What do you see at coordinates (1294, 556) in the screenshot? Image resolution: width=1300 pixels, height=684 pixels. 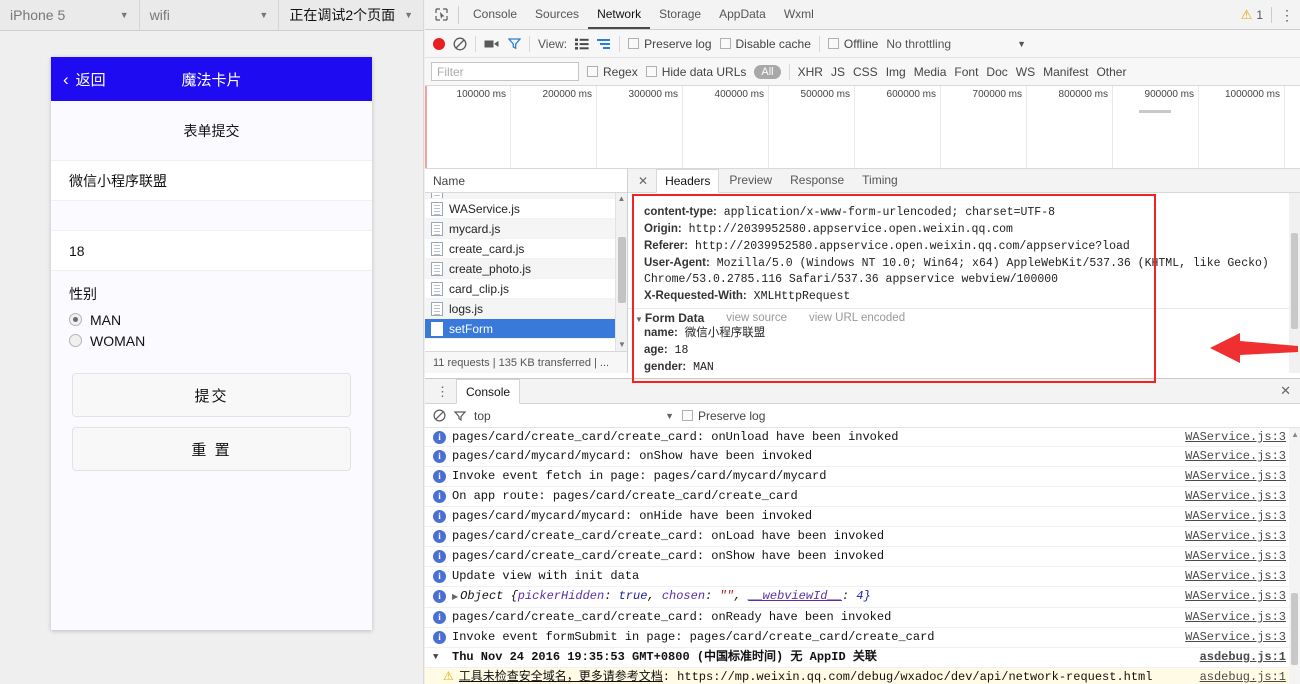 I see `console-scrollbar: ▲` at bounding box center [1294, 556].